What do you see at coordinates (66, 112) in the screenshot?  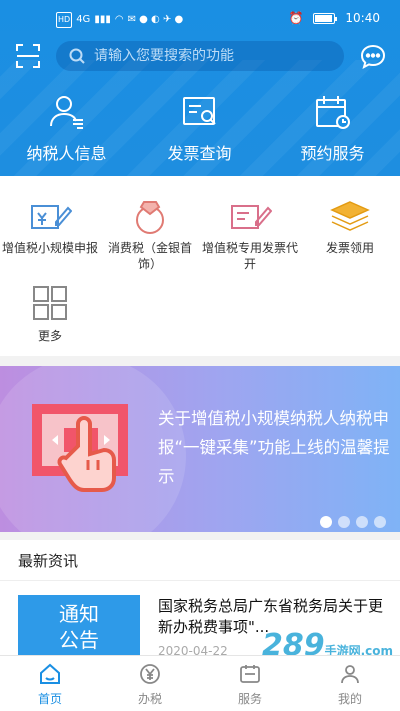 I see `taxpayer-info-icon` at bounding box center [66, 112].